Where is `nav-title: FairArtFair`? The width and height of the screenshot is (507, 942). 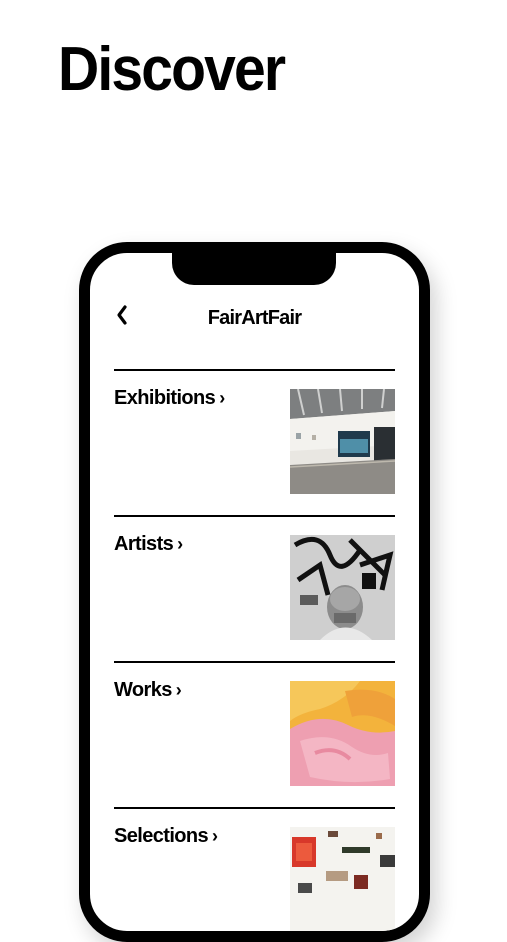
nav-title: FairArtFair is located at coordinates (254, 318).